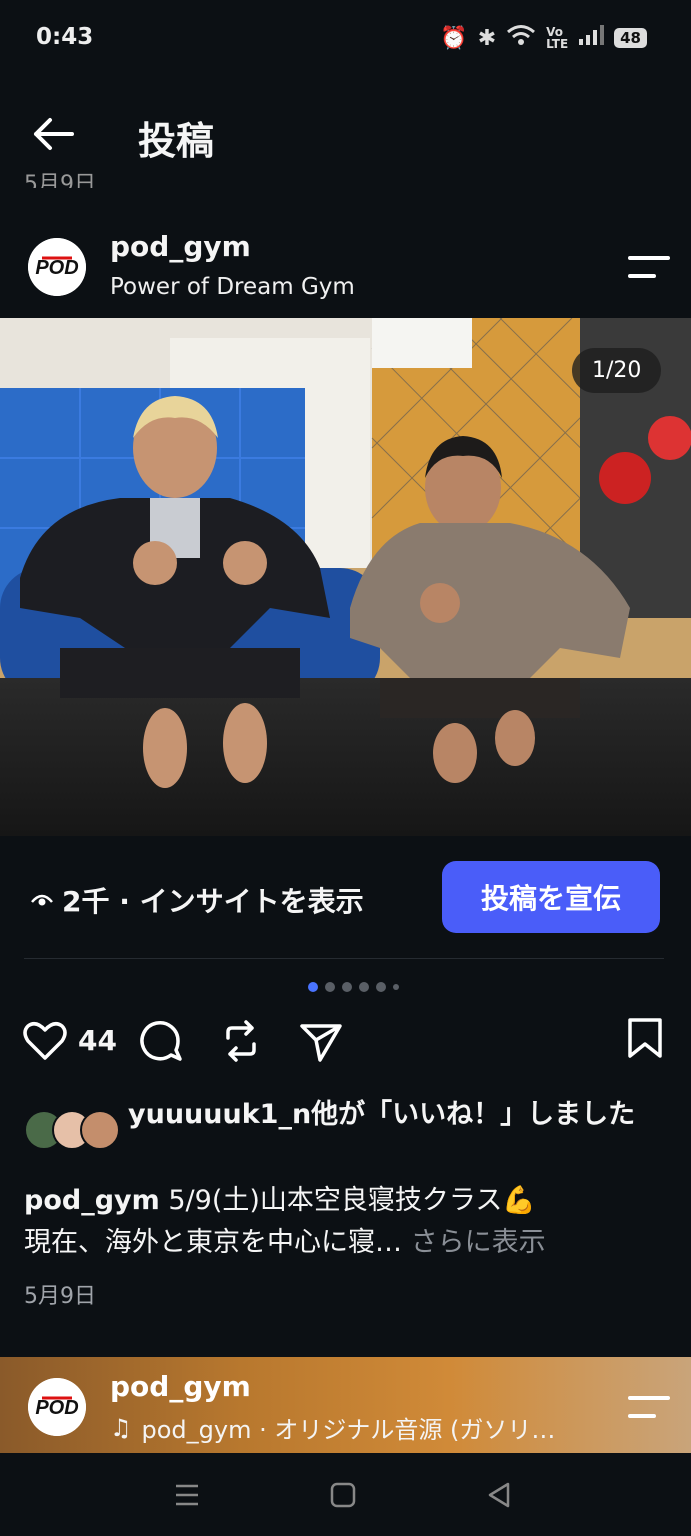 The image size is (691, 1536). Describe the element at coordinates (454, 38) in the screenshot. I see `alarm-icon: ⏰` at that location.